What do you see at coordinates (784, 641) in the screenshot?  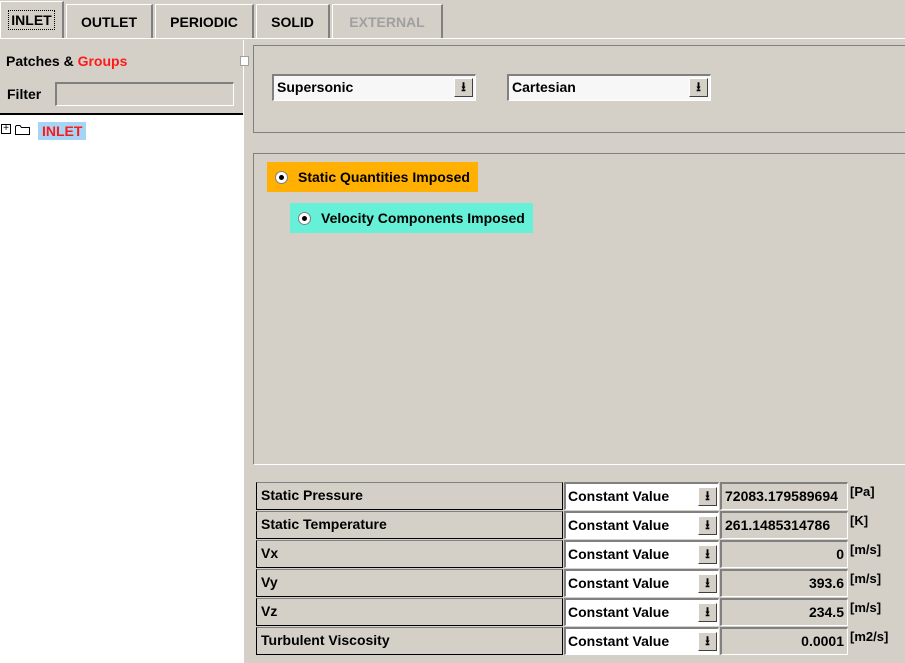 I see `value-input: 0.0001` at bounding box center [784, 641].